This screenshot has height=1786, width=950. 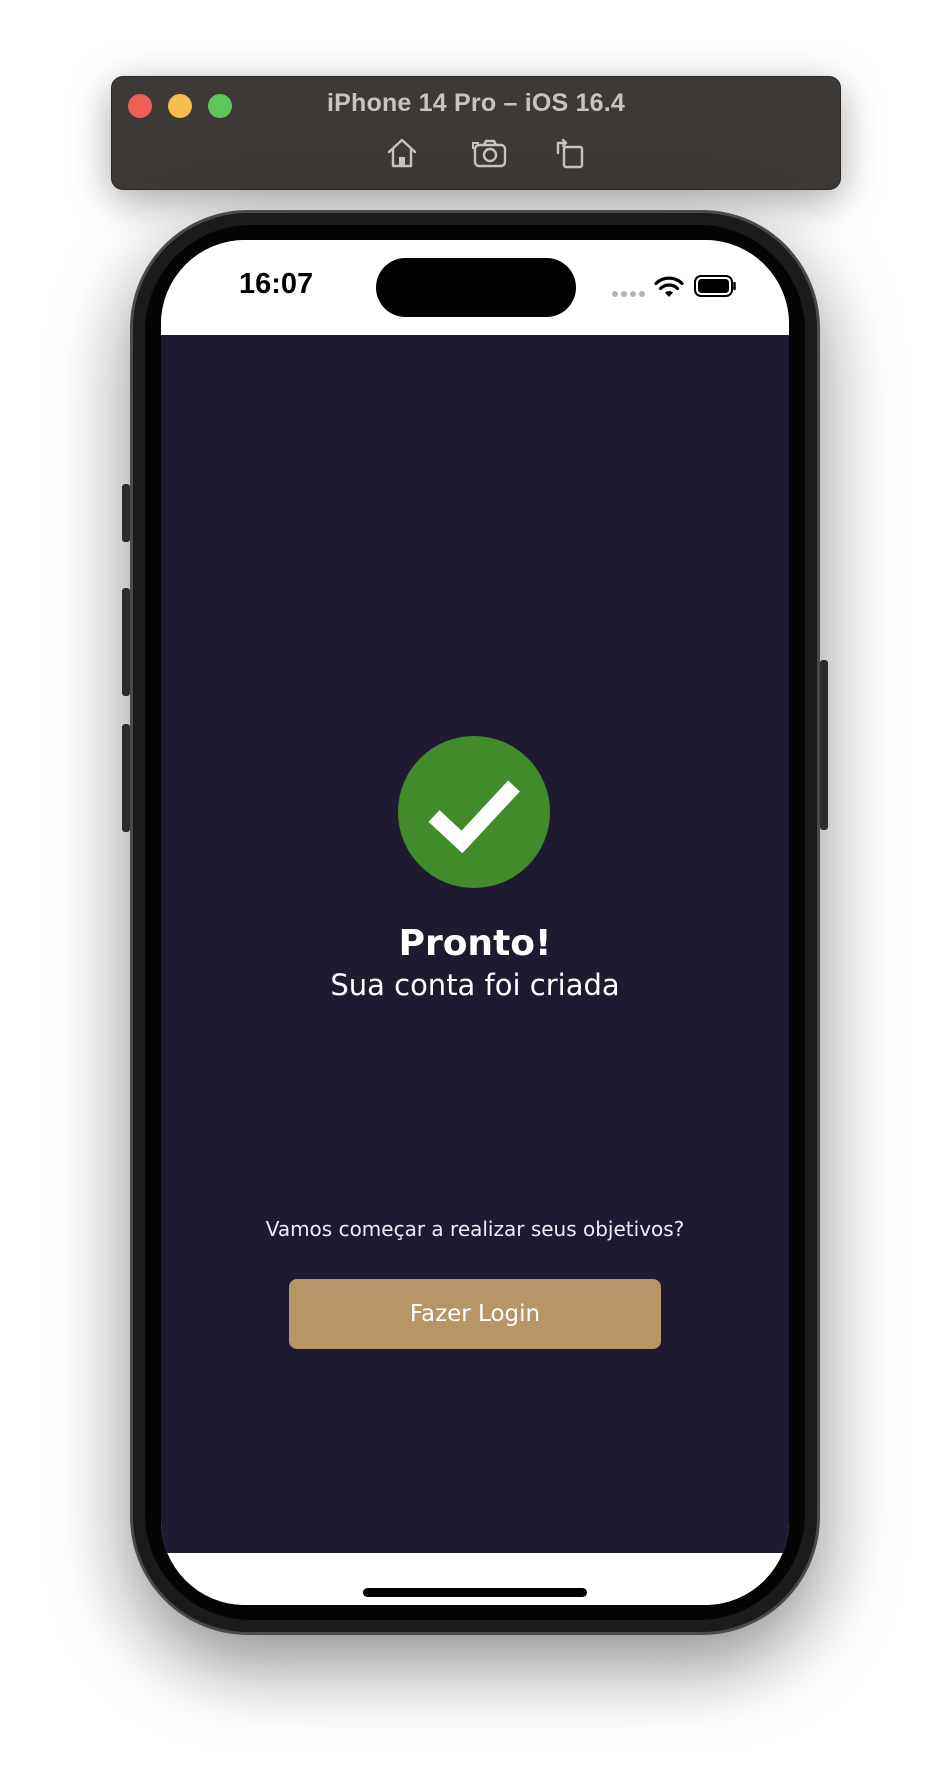 I want to click on rotate-icon, so click(x=570, y=153).